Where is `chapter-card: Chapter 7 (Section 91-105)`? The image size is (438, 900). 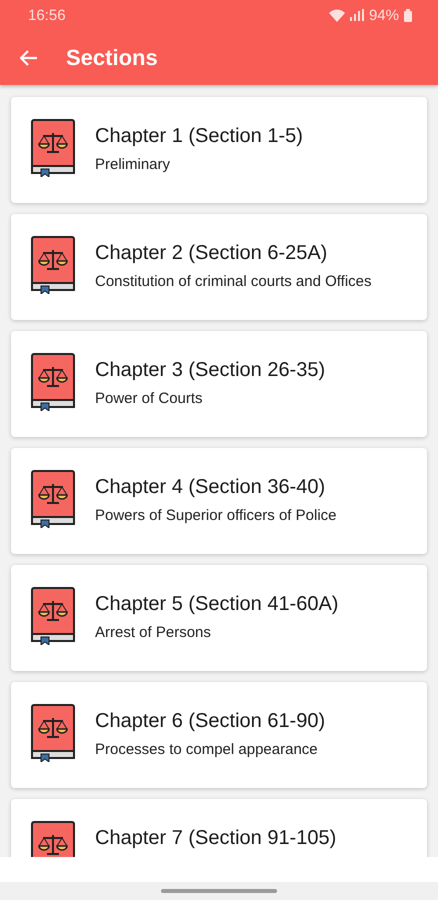
chapter-card: Chapter 7 (Section 91-105) is located at coordinates (219, 828).